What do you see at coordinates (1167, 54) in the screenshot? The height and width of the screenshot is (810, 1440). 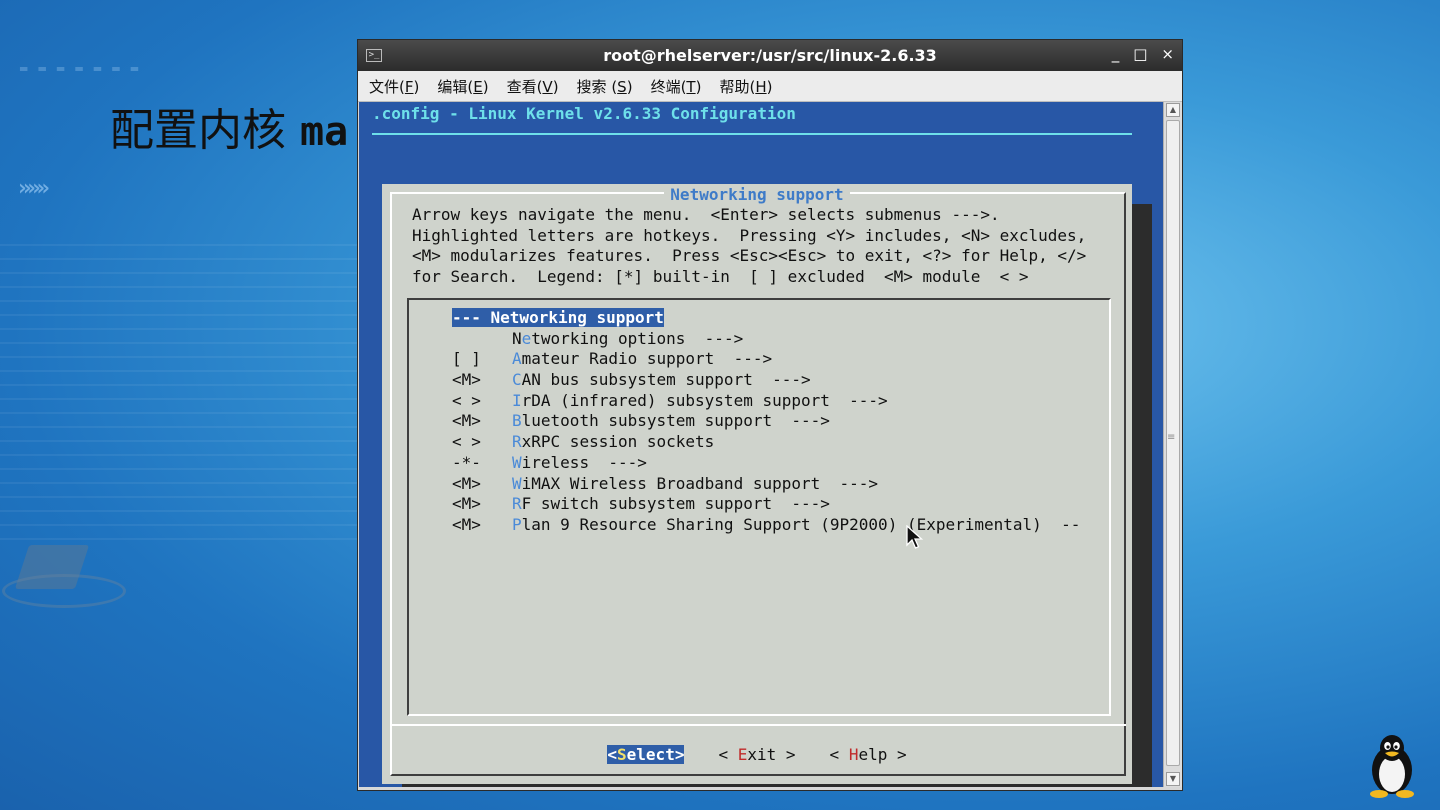 I see `close-button: ×` at bounding box center [1167, 54].